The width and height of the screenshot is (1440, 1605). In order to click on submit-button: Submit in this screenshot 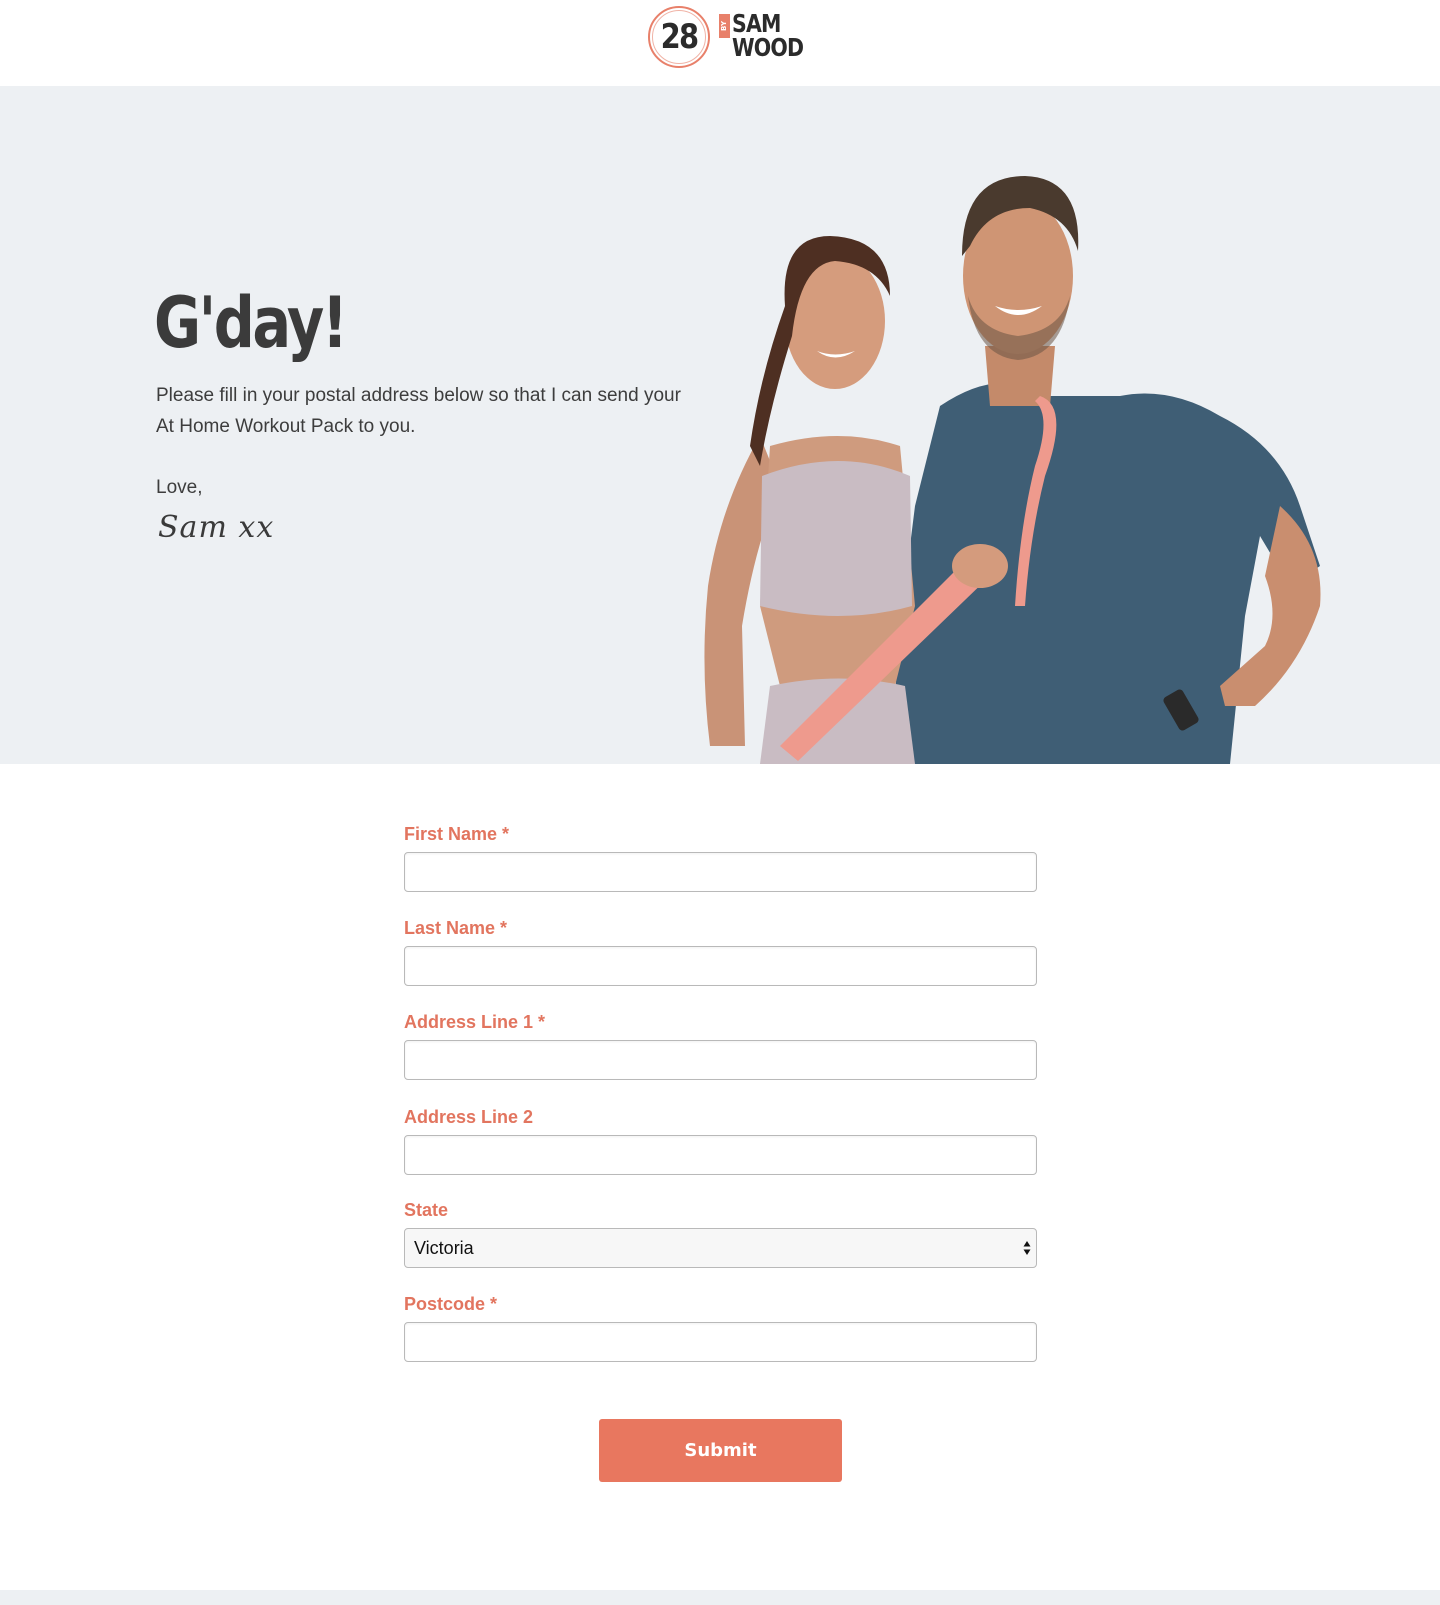, I will do `click(720, 1450)`.